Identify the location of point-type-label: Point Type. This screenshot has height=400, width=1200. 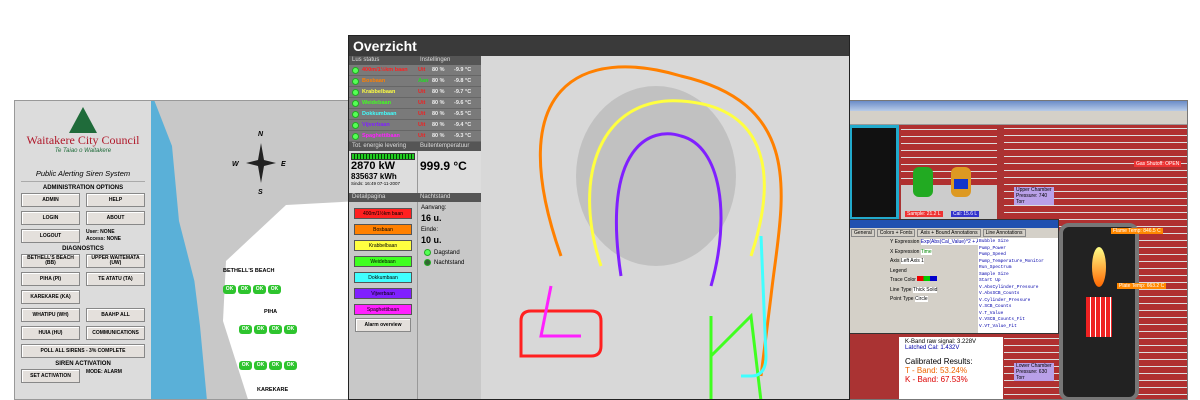
(902, 299).